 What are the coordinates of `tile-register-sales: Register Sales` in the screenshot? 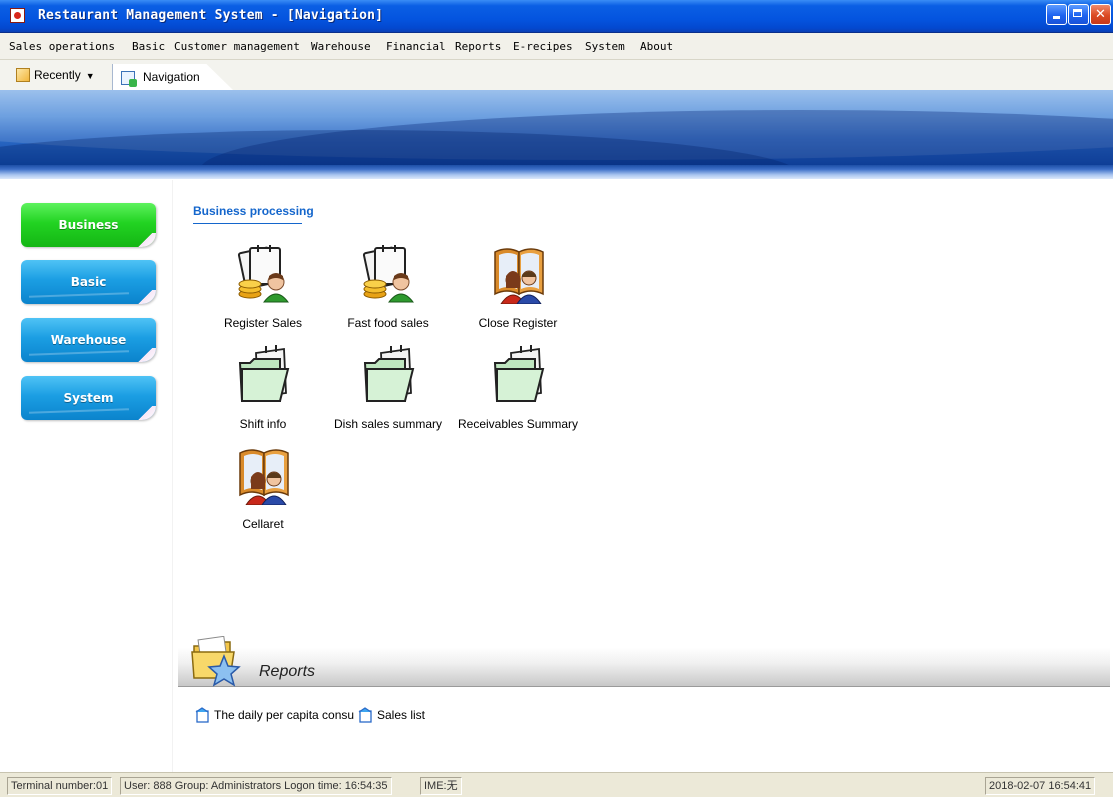 It's located at (263, 289).